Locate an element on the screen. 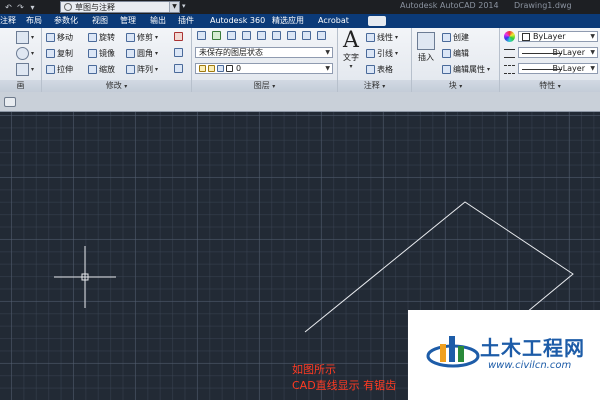 This screenshot has height=400, width=600. layer-state-combo: 未保存的图层状态 ▼ is located at coordinates (264, 52).